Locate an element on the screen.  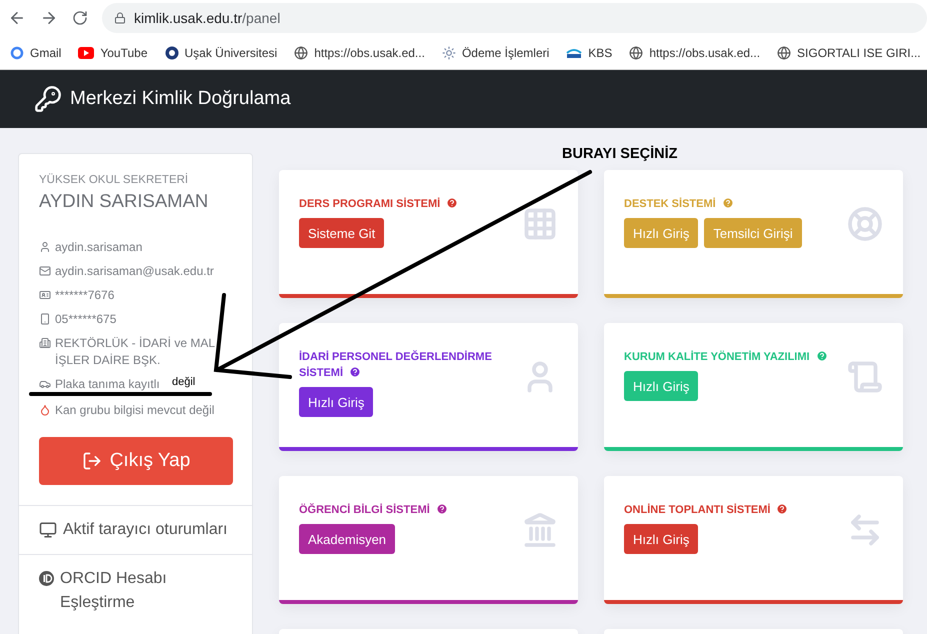
back-button is located at coordinates (17, 18).